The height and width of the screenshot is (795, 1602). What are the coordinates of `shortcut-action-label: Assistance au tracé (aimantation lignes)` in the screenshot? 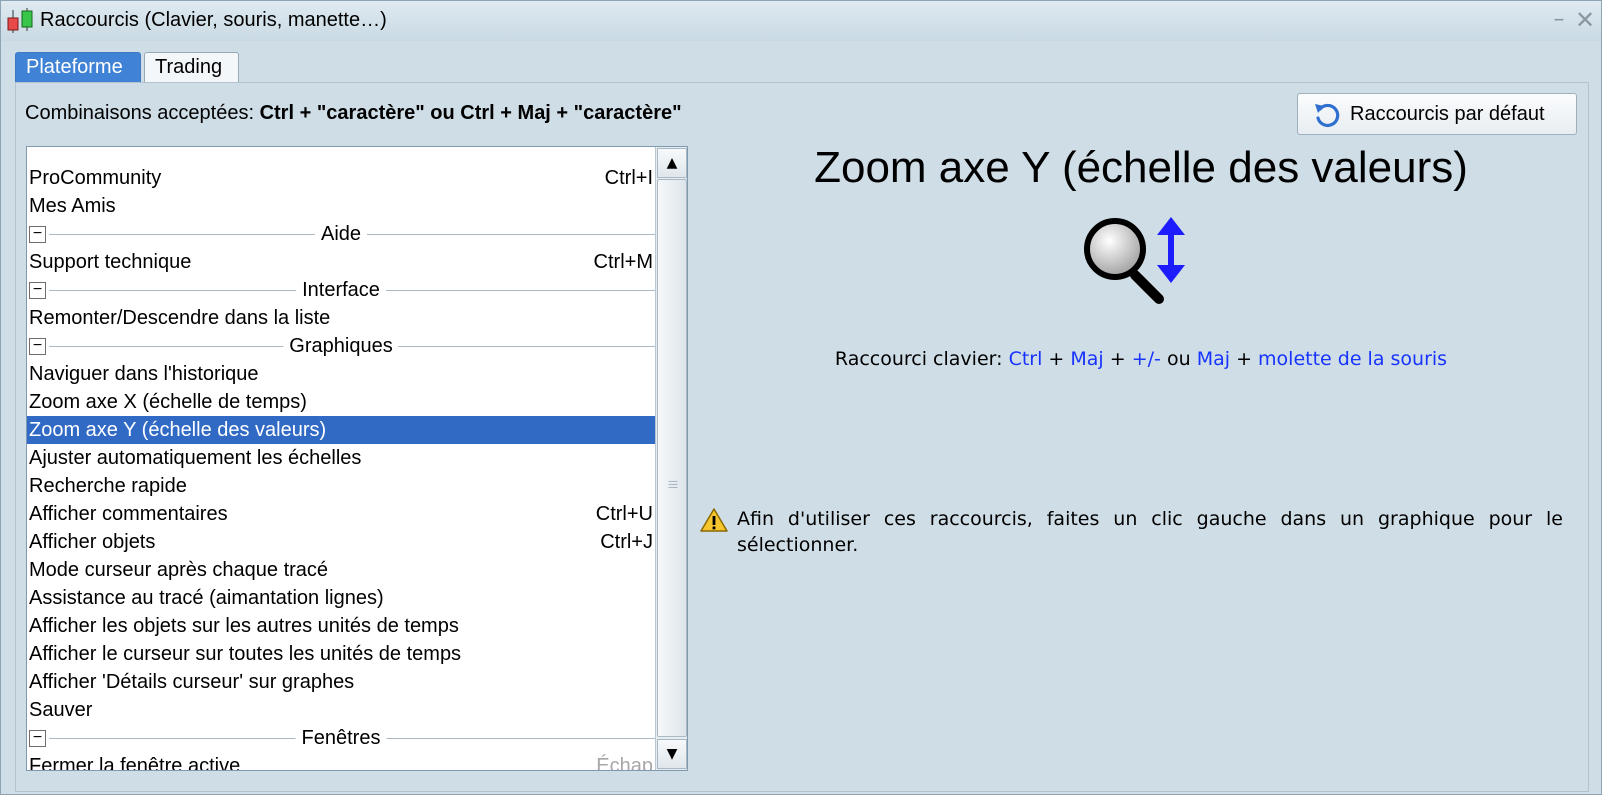 It's located at (206, 598).